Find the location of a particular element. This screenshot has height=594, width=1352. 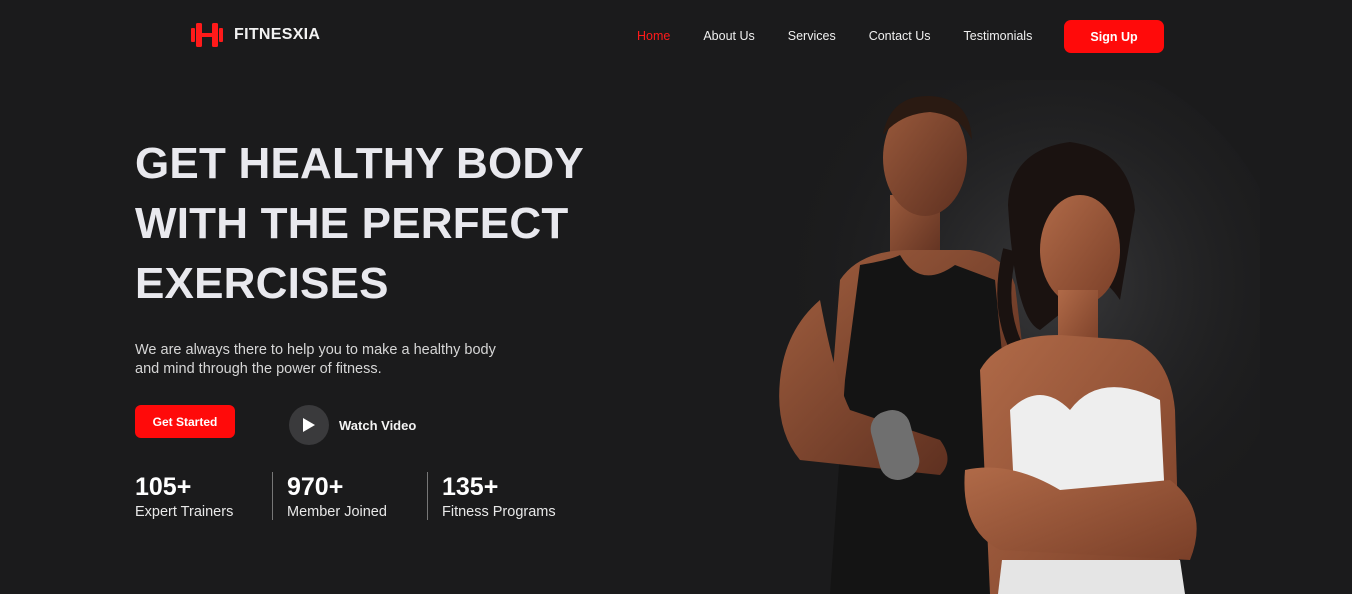

stat-label: Fitness Programs is located at coordinates (499, 512).